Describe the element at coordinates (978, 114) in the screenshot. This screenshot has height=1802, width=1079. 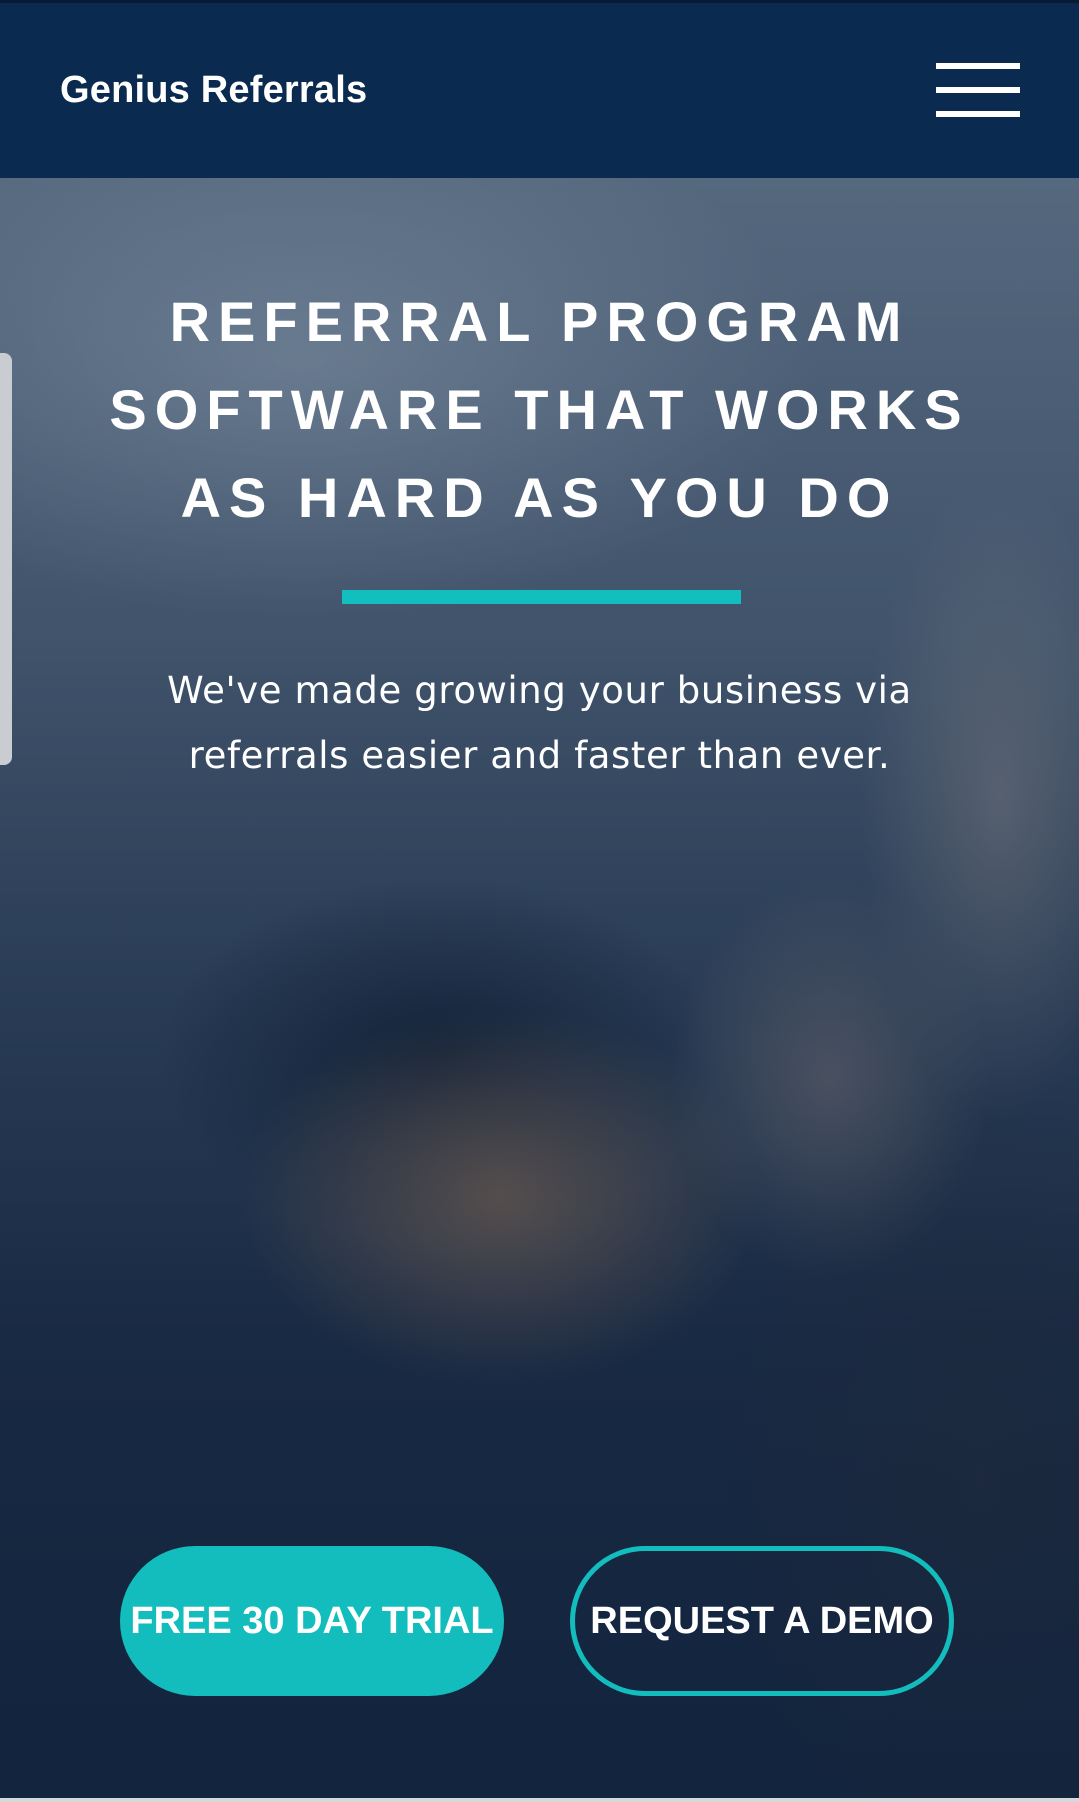
I see `menu-bar-bottom` at that location.